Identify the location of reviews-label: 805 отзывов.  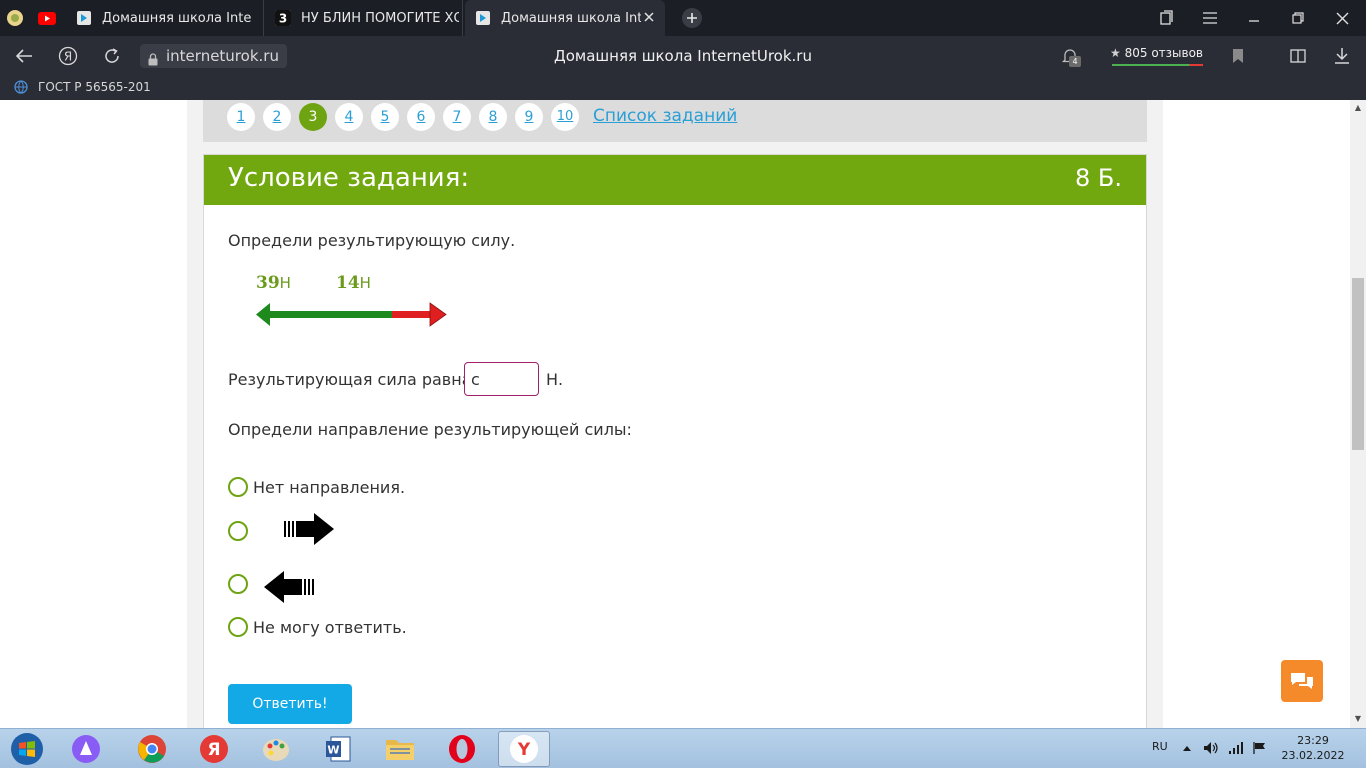
(1163, 53).